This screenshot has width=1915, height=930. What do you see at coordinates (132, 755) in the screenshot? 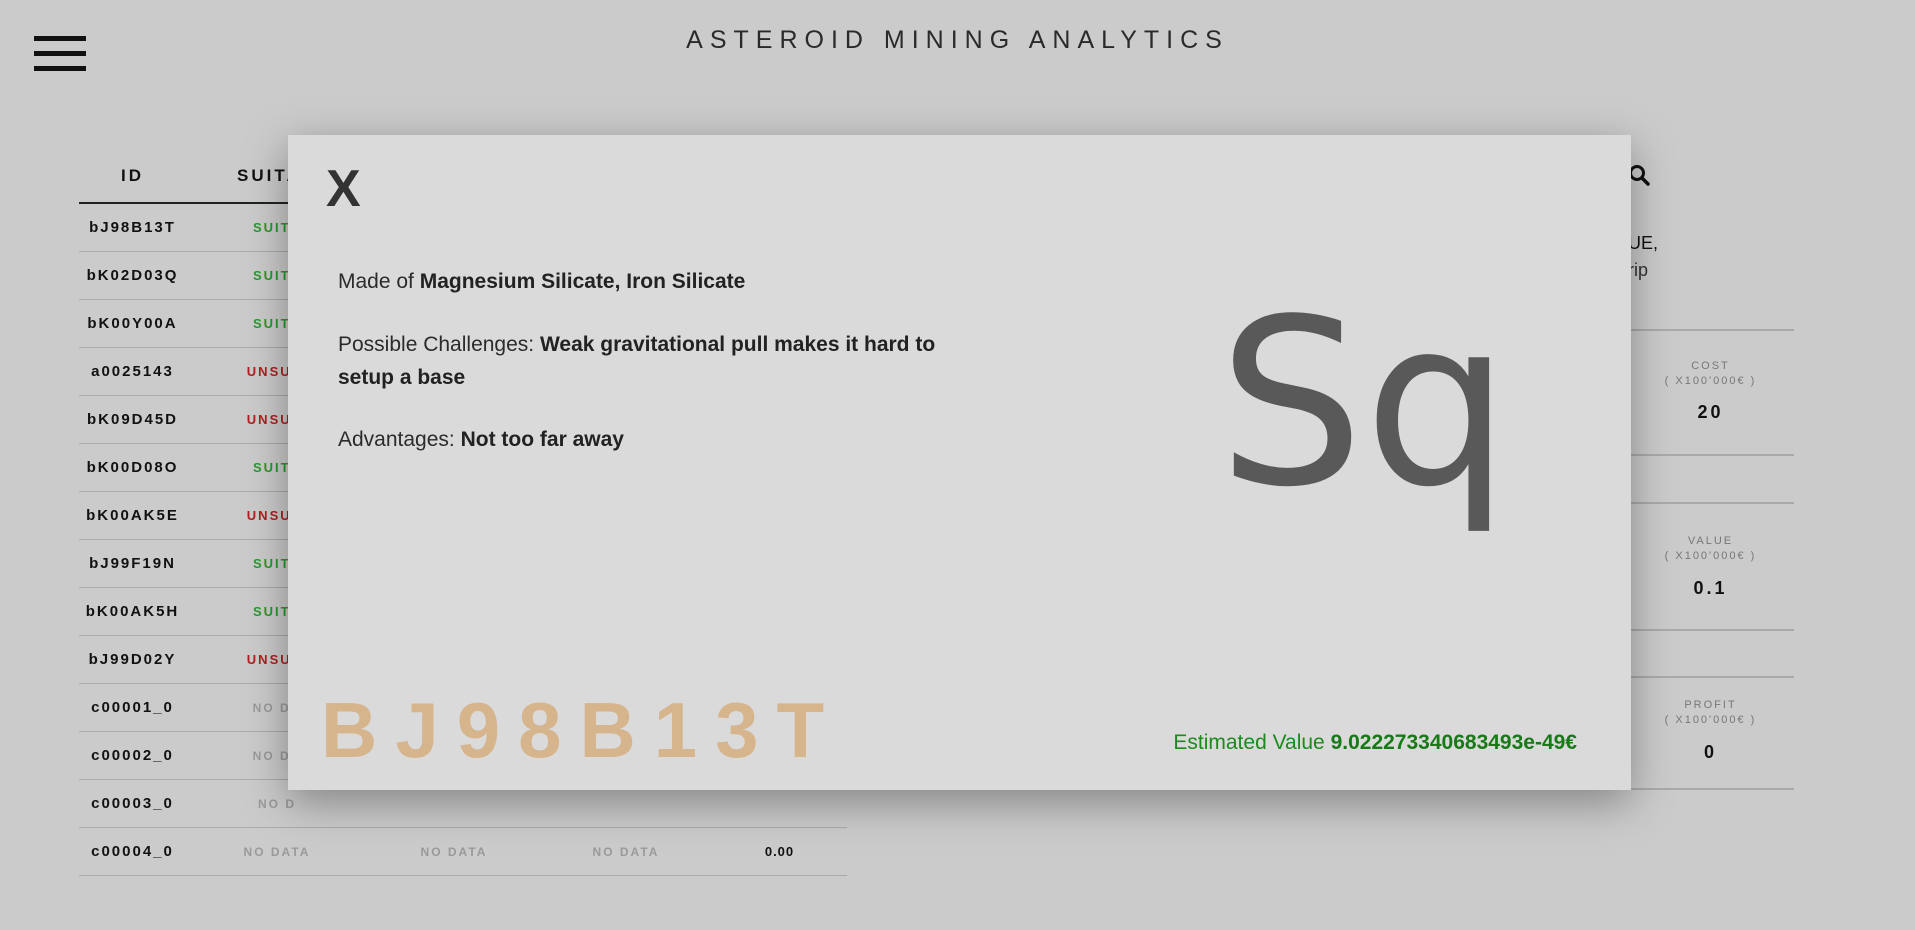
I see `row-id: c00002_0` at bounding box center [132, 755].